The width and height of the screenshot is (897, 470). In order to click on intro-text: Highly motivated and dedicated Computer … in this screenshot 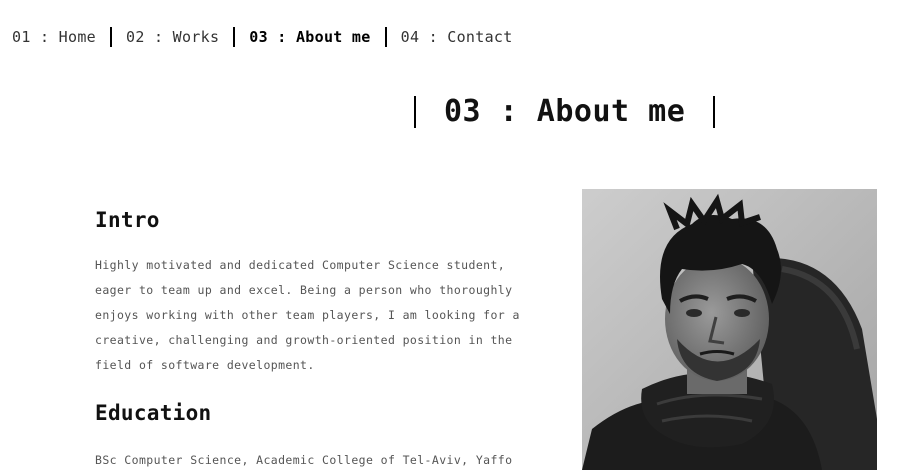, I will do `click(307, 315)`.